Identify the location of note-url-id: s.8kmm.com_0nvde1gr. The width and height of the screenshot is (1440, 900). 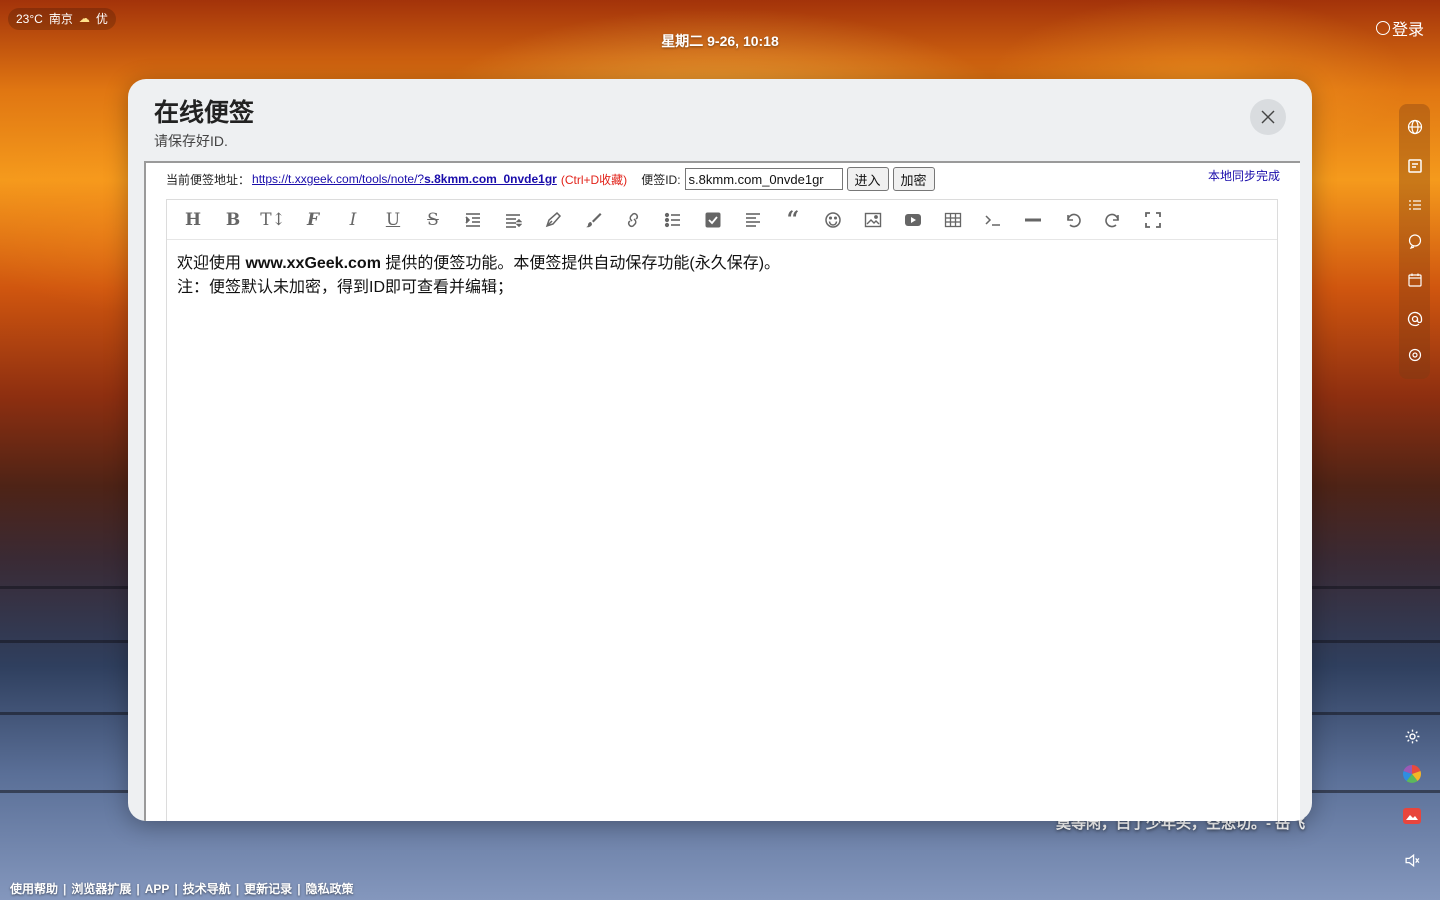
(490, 179).